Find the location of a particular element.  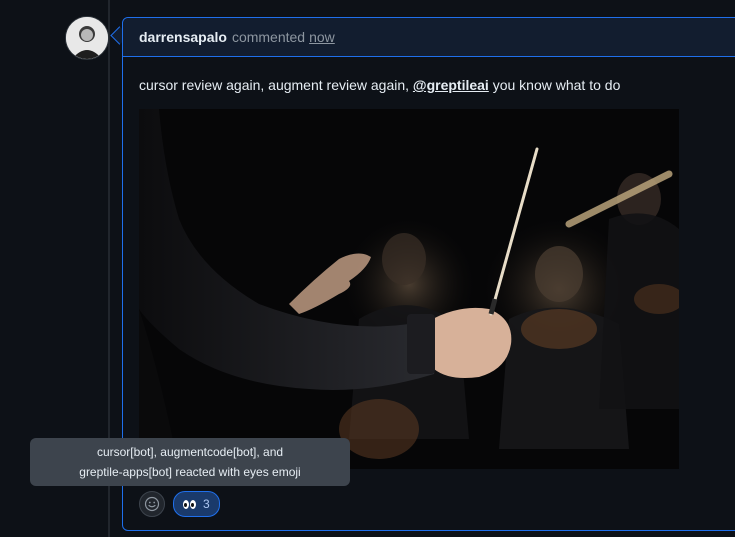

eyes-reaction-button: 3 is located at coordinates (196, 504).